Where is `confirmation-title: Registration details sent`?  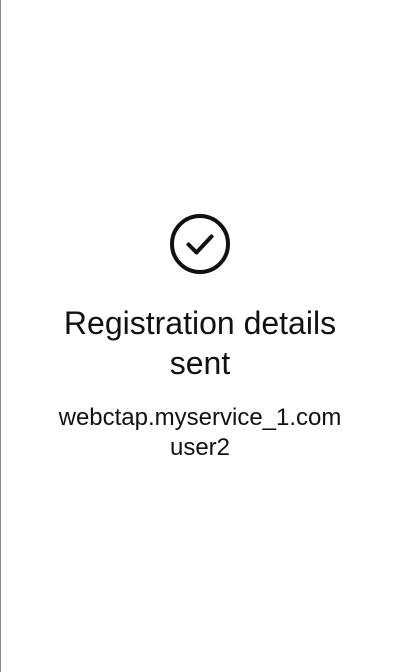 confirmation-title: Registration details sent is located at coordinates (200, 343).